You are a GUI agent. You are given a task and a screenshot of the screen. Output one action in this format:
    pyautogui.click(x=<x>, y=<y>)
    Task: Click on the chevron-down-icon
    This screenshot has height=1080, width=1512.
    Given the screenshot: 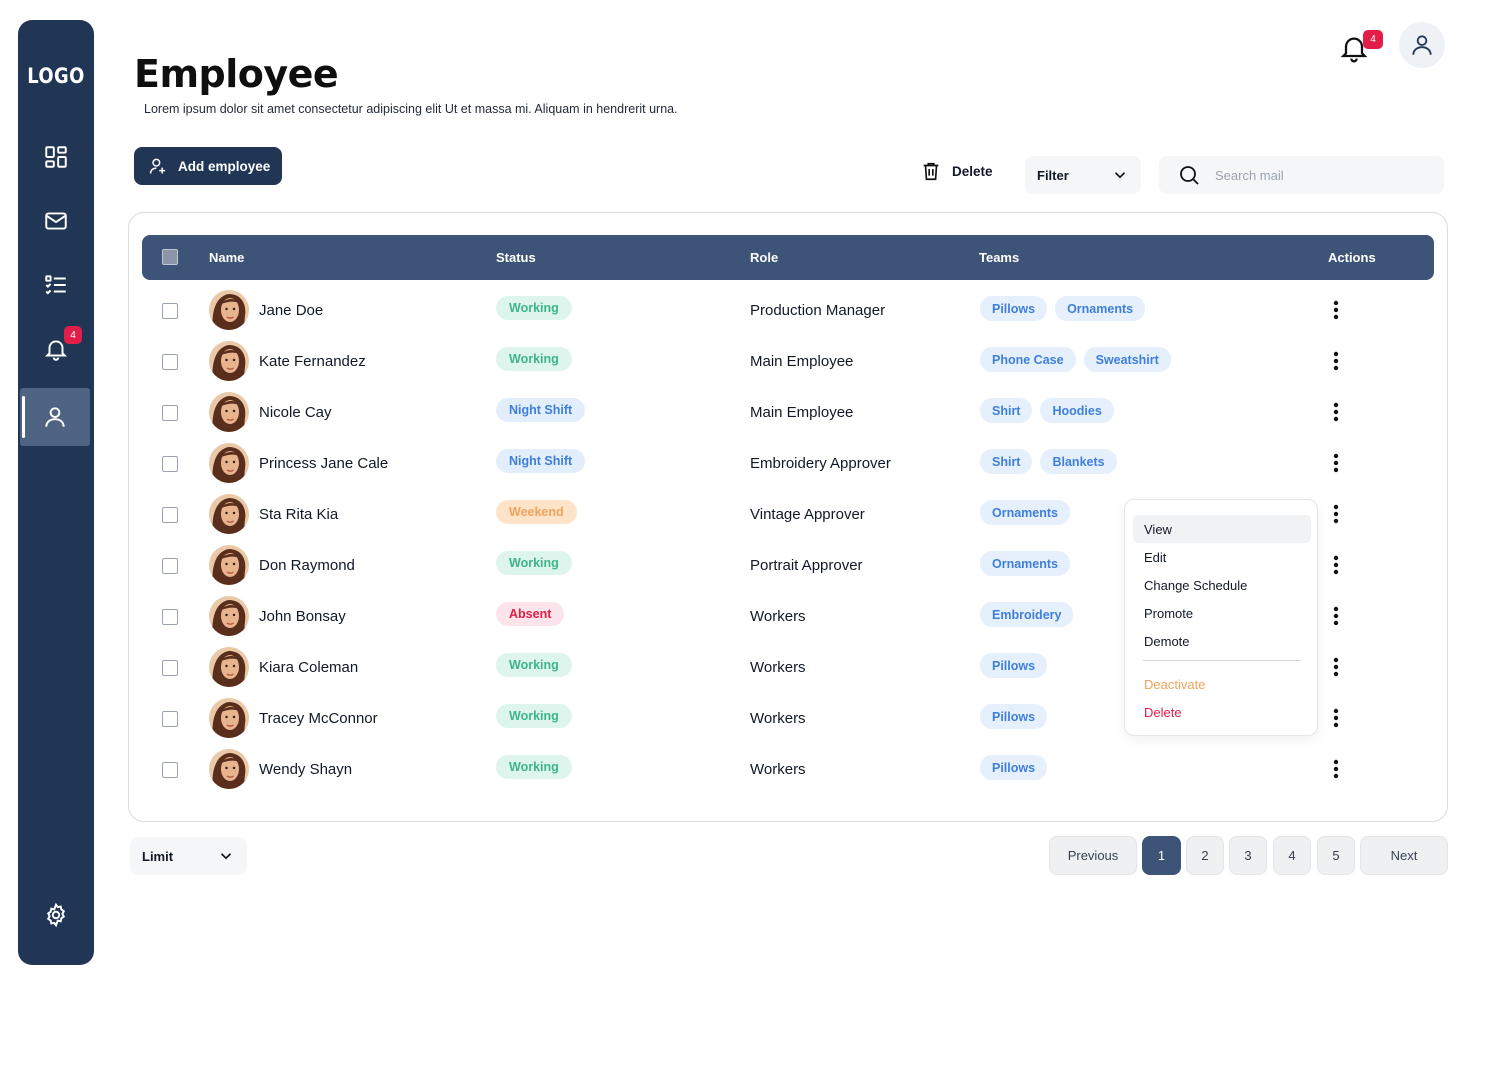 What is the action you would take?
    pyautogui.click(x=226, y=856)
    